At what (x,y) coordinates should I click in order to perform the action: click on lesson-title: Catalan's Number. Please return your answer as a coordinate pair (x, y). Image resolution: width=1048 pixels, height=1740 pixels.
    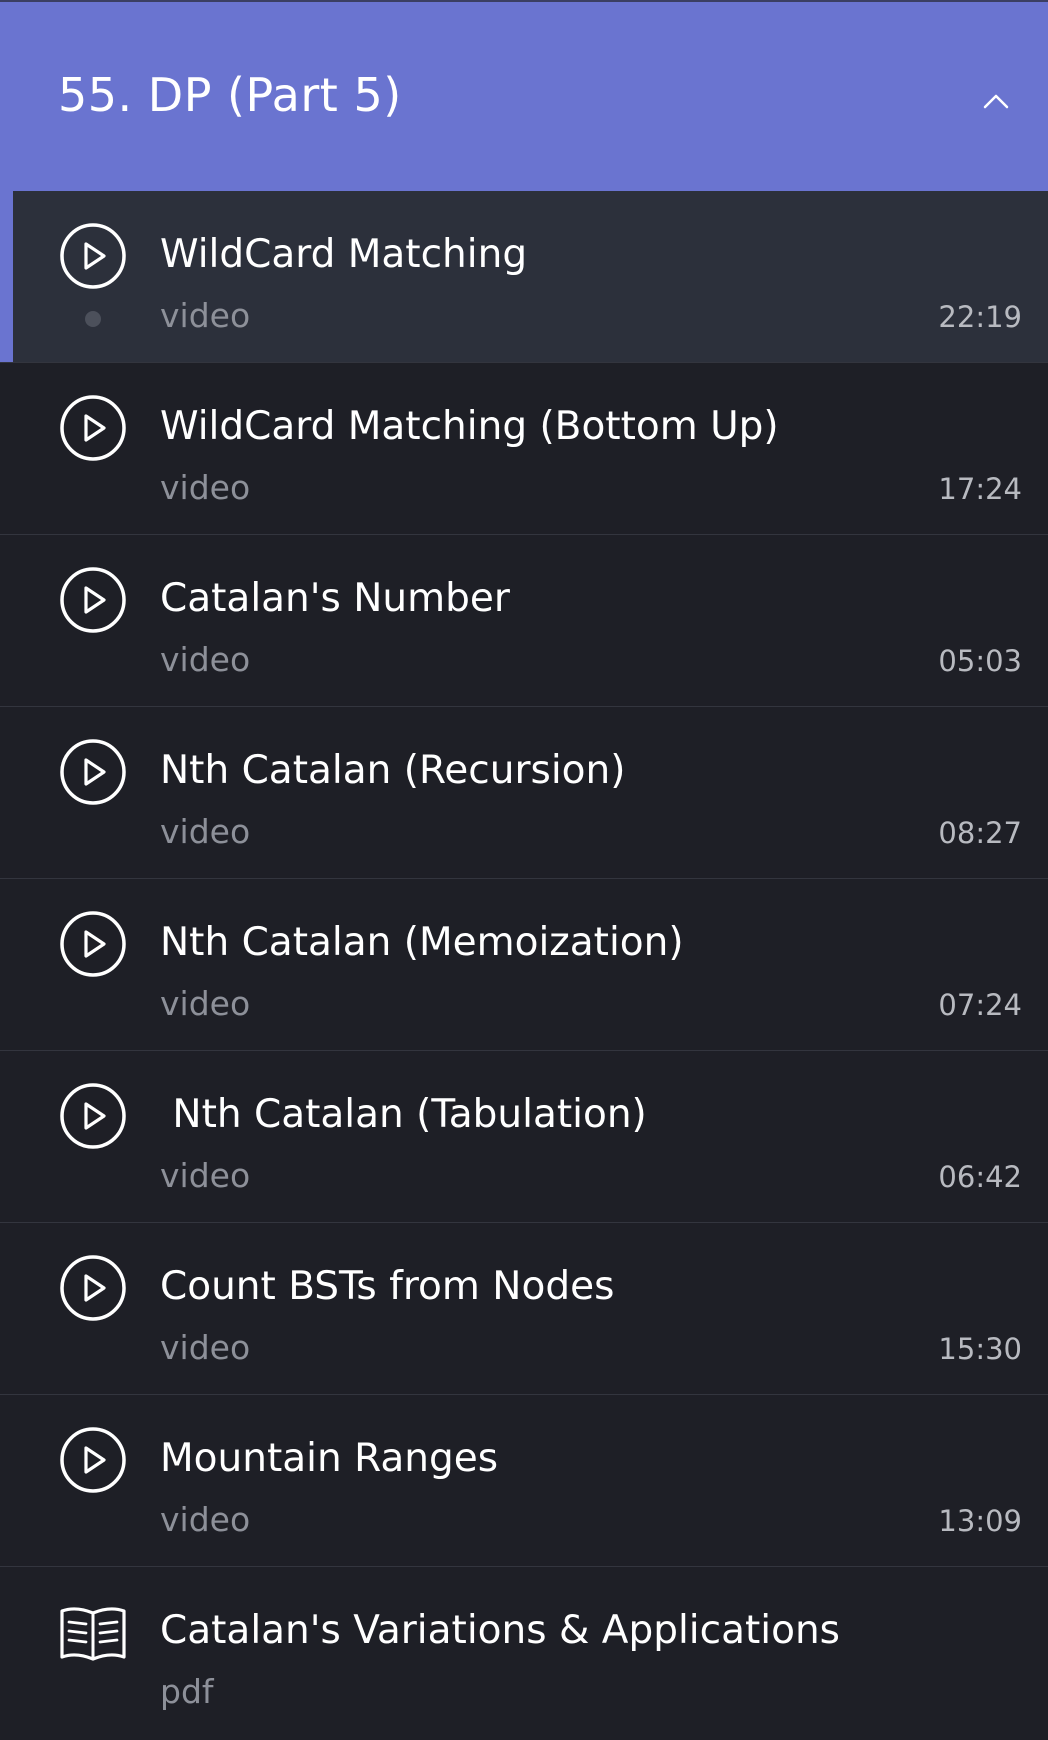
    Looking at the image, I should click on (335, 598).